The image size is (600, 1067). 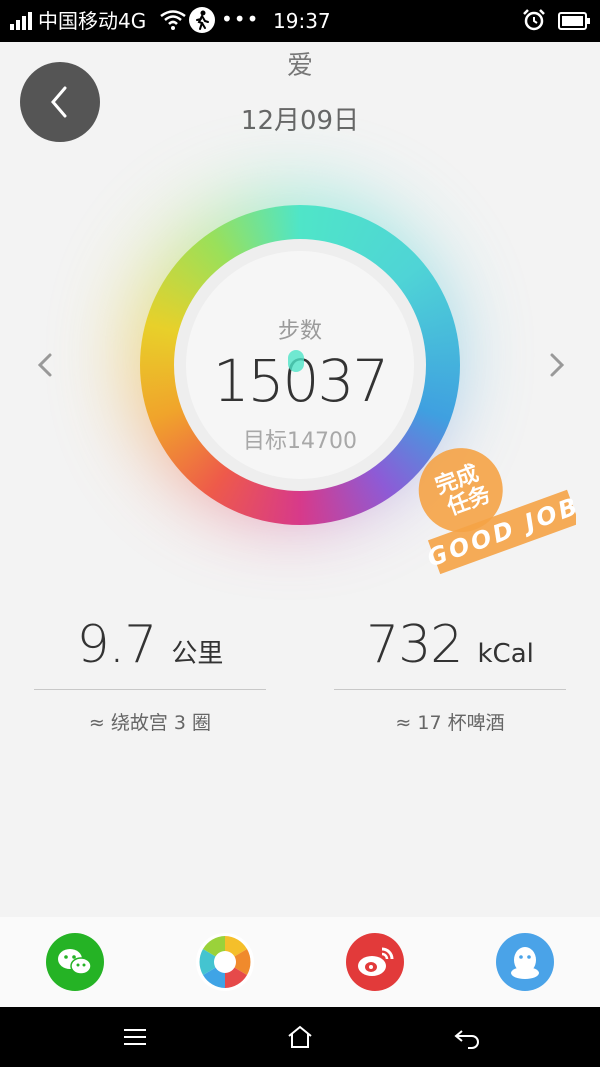 I want to click on distance-value: 9.7, so click(x=117, y=645).